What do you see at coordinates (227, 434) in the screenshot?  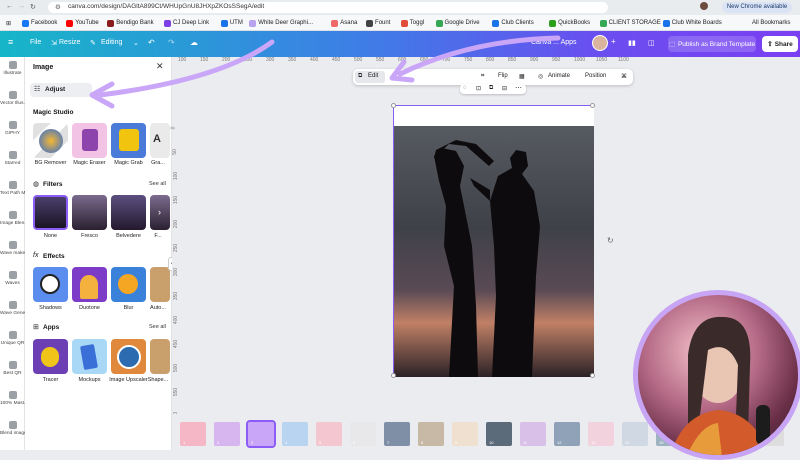 I see `page-thumbnail: 2` at bounding box center [227, 434].